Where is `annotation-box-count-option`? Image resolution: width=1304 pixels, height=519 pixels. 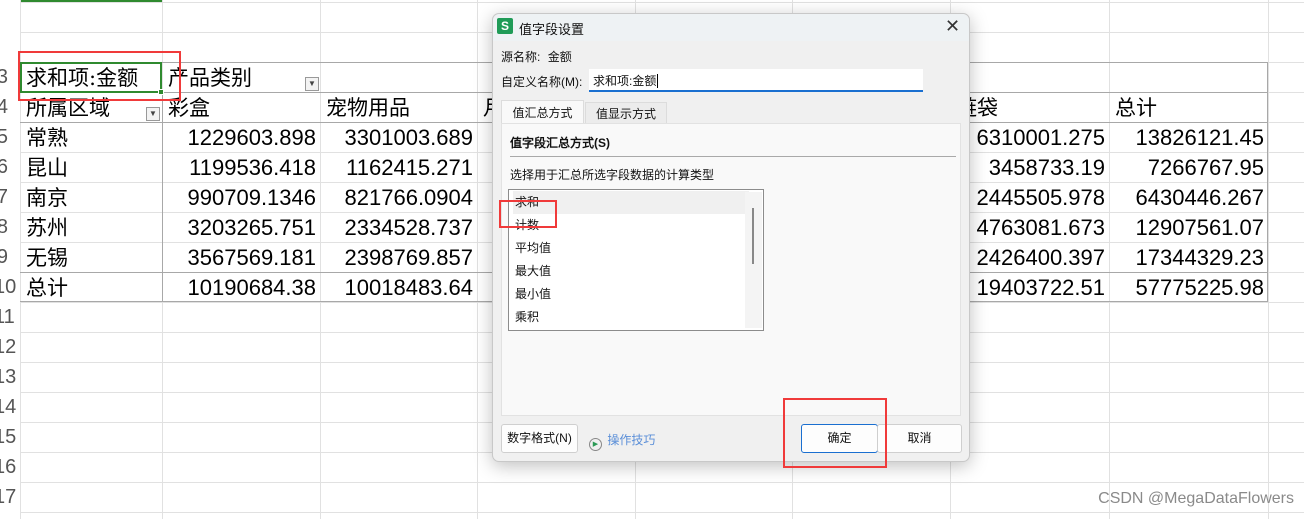
annotation-box-count-option is located at coordinates (528, 214).